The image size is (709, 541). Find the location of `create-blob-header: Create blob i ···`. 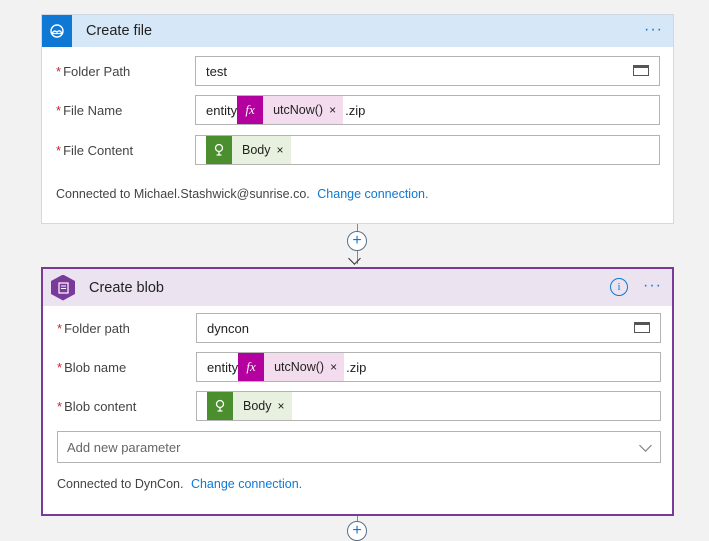

create-blob-header: Create blob i ··· is located at coordinates (357, 287).